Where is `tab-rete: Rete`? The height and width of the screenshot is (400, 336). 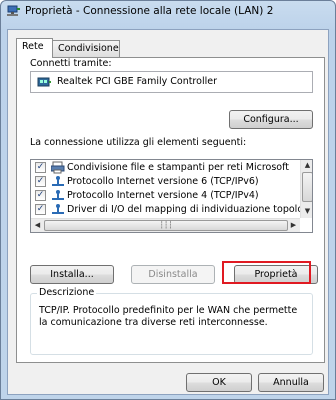
tab-rete: Rete is located at coordinates (34, 48).